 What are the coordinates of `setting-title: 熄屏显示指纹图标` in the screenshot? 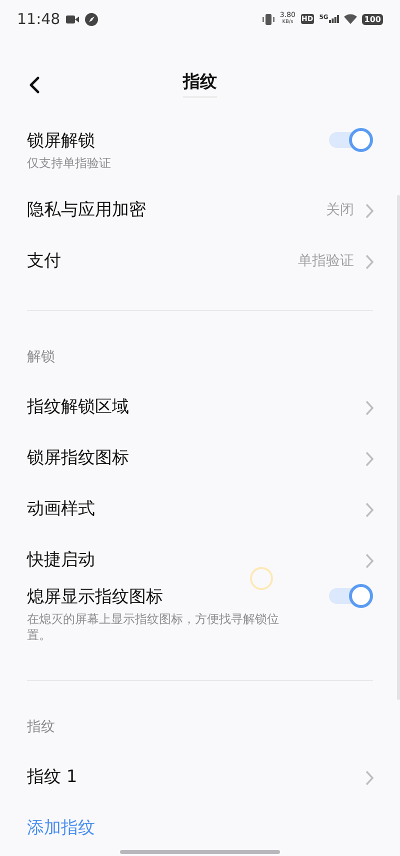 It's located at (95, 597).